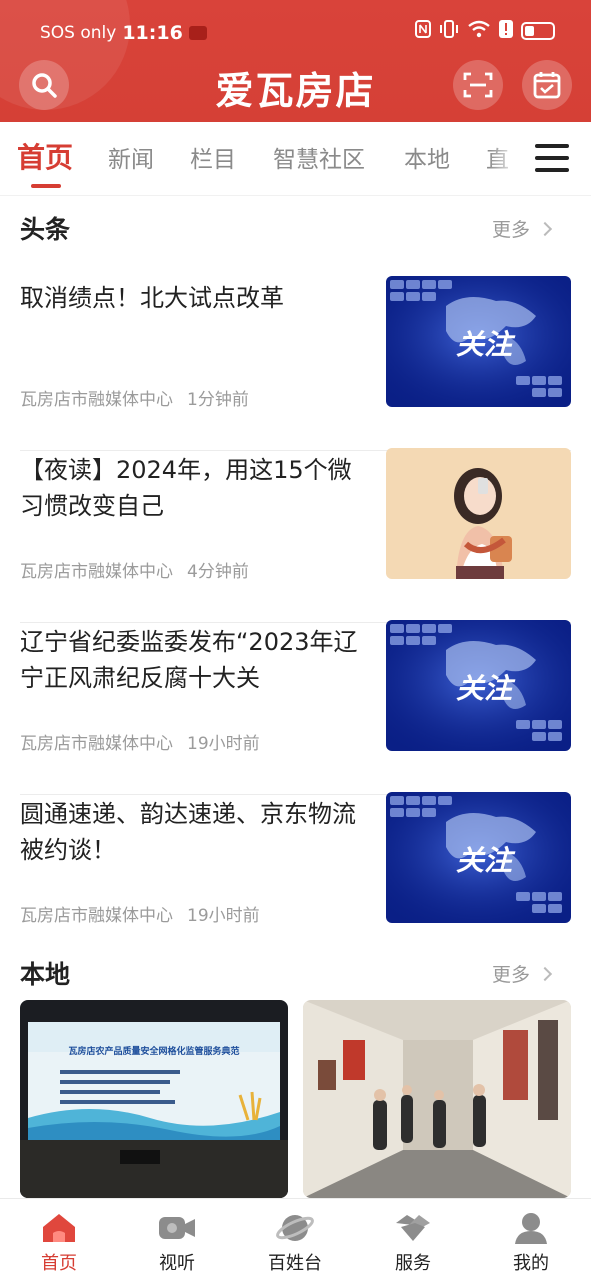 The width and height of the screenshot is (591, 1280). I want to click on tab-news: 新闻, so click(131, 157).